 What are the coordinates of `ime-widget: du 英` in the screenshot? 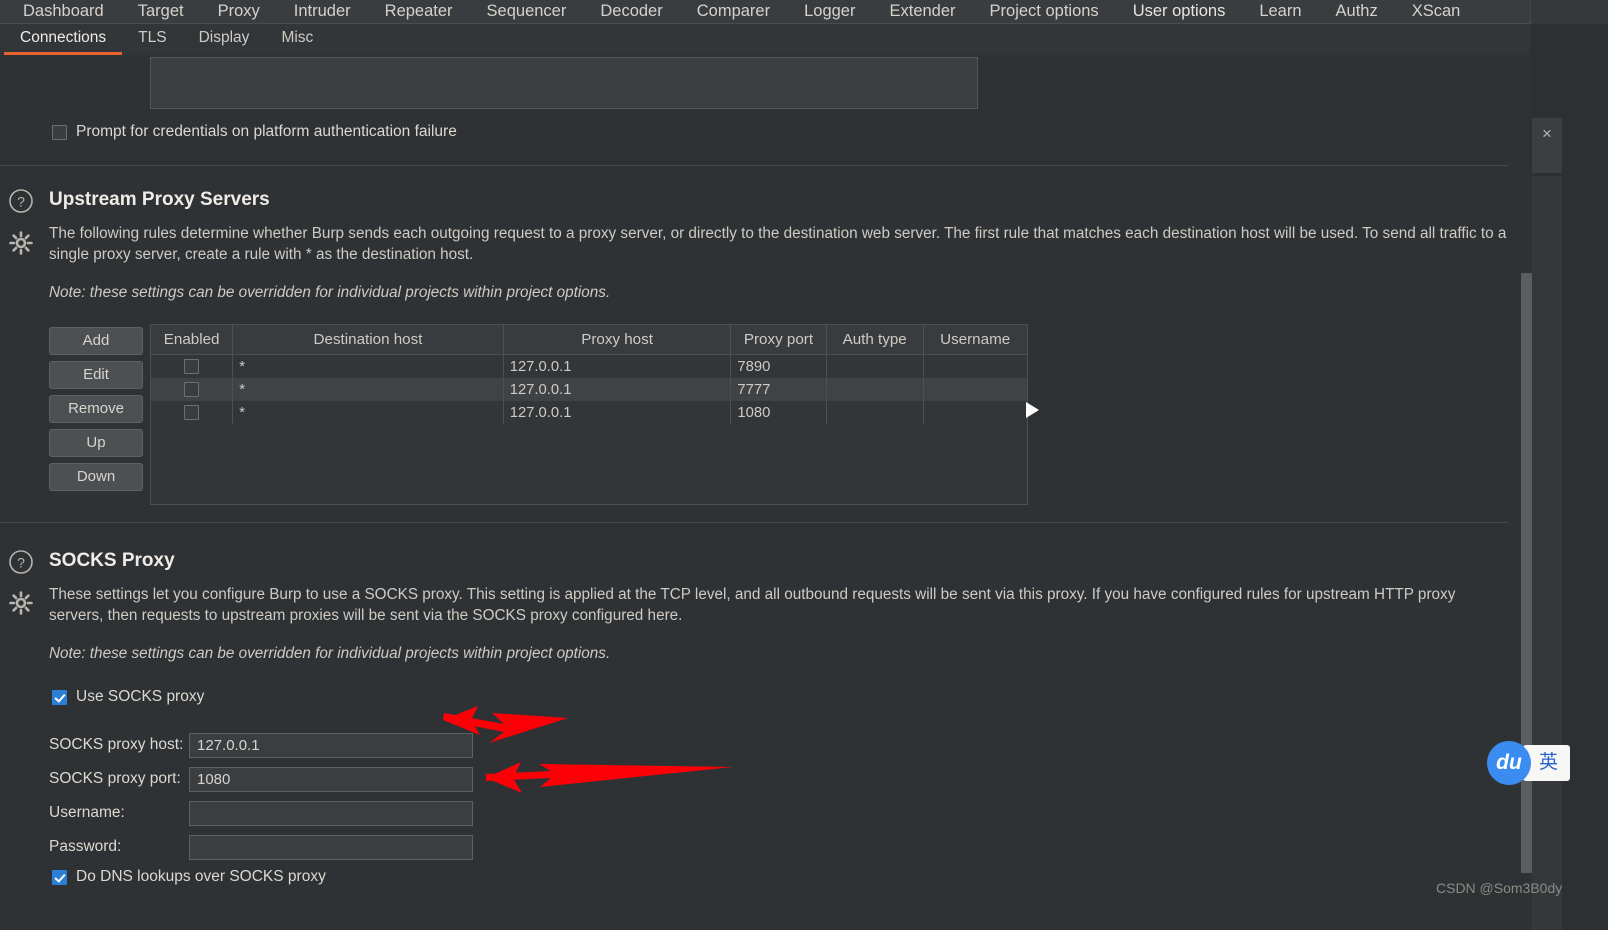 It's located at (1529, 763).